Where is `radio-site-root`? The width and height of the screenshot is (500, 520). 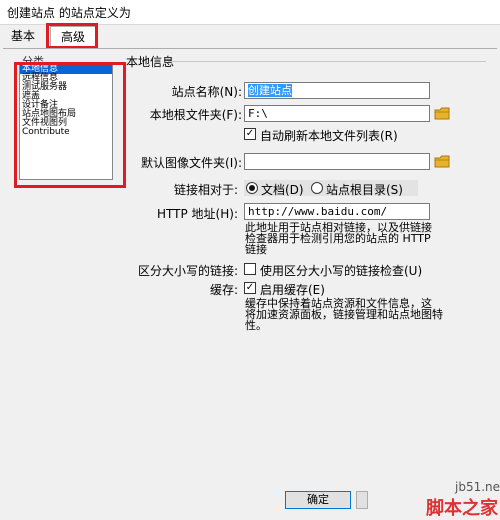 radio-site-root is located at coordinates (317, 188).